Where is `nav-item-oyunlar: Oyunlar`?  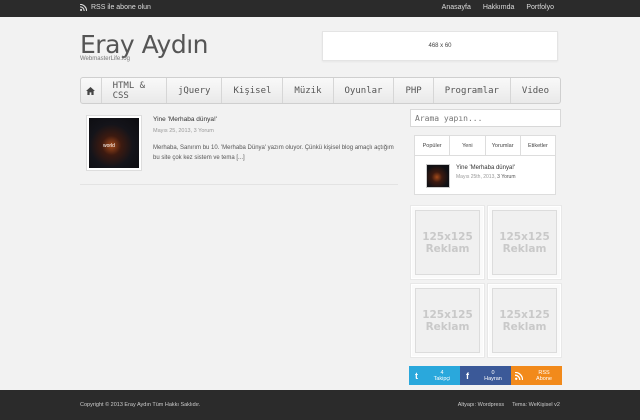 nav-item-oyunlar: Oyunlar is located at coordinates (364, 90).